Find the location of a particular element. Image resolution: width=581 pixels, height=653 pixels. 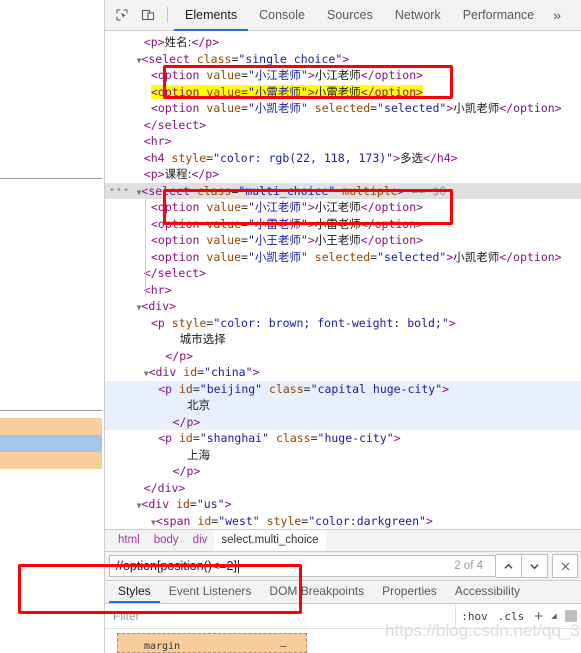

dom-node-line: ▼<select class="single_choice"> is located at coordinates (343, 59).